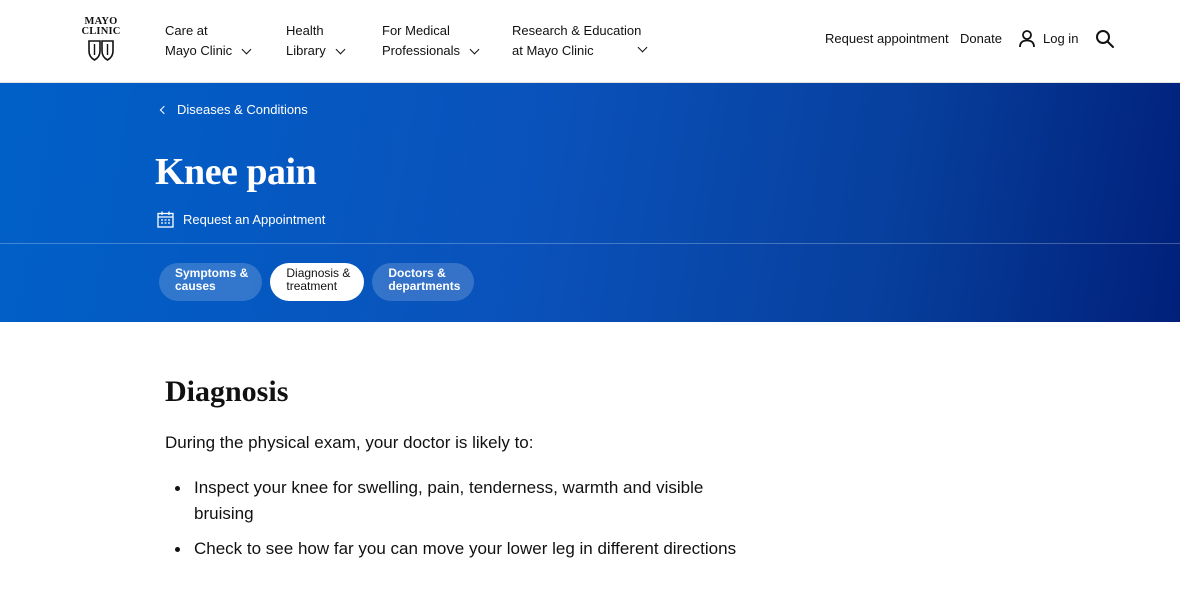 The image size is (1180, 594). What do you see at coordinates (981, 39) in the screenshot?
I see `donate-link: Donate` at bounding box center [981, 39].